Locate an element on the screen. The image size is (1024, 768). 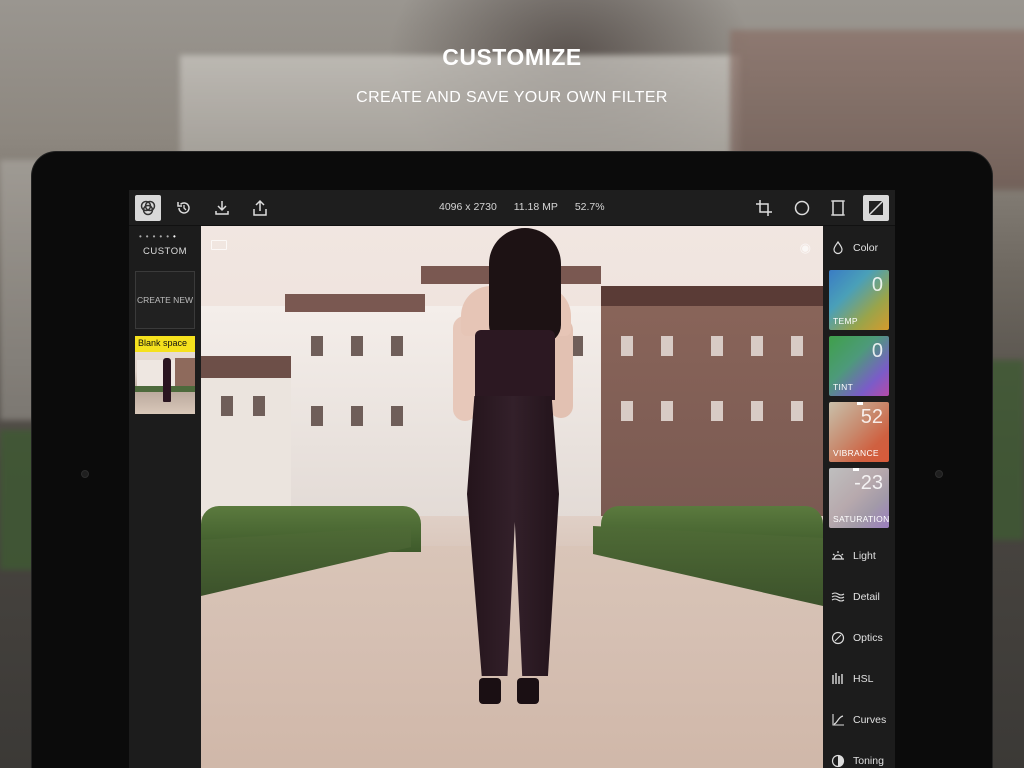
image-dimensions: 4096 x 2730 is located at coordinates (468, 207).